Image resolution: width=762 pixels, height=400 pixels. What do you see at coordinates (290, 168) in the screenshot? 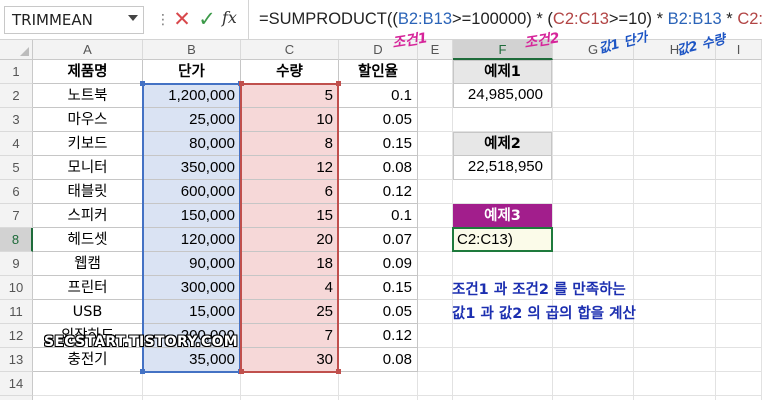
I see `table-cell: 12` at bounding box center [290, 168].